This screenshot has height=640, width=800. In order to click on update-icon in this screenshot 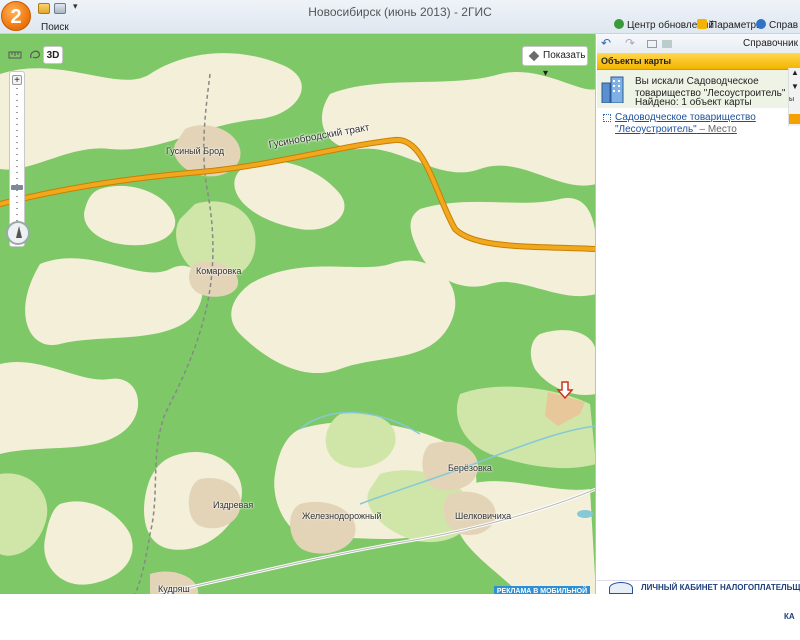, I will do `click(619, 24)`.